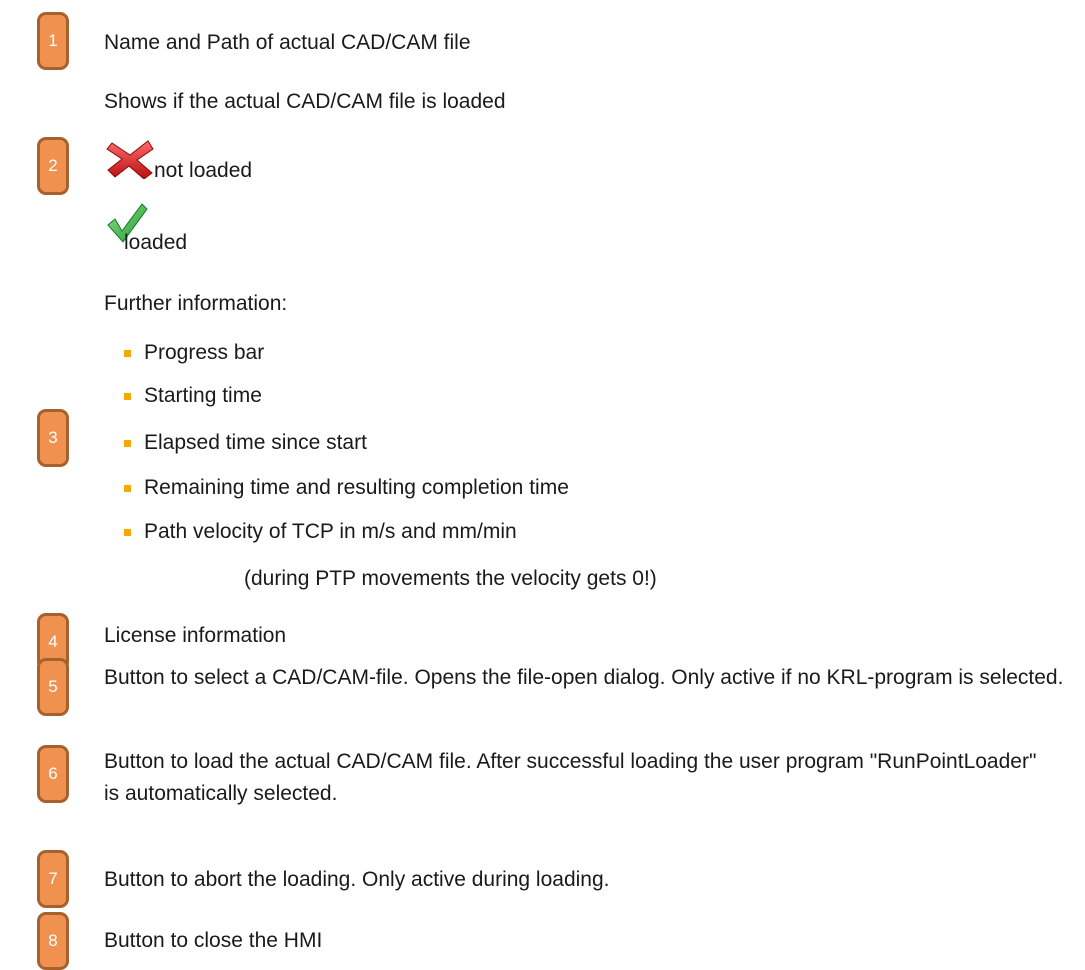 This screenshot has width=1085, height=970. I want to click on status-loaded-label: loaded, so click(156, 242).